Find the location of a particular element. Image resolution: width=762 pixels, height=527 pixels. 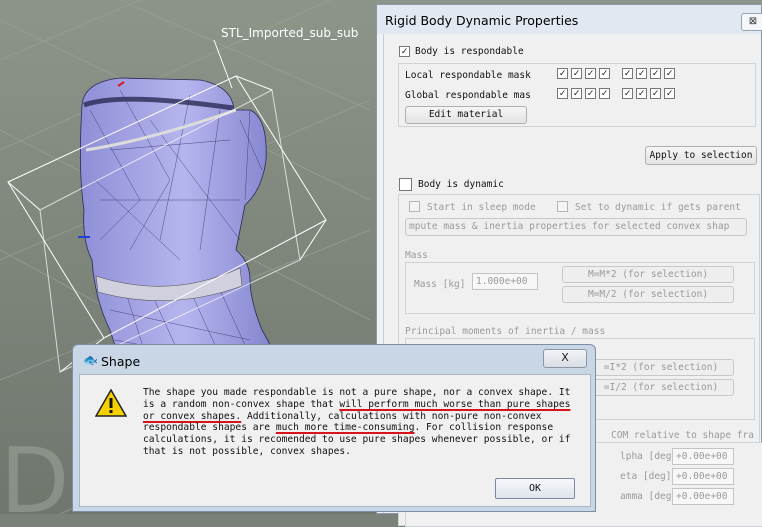

mass-label: Mass [kg] is located at coordinates (440, 284).